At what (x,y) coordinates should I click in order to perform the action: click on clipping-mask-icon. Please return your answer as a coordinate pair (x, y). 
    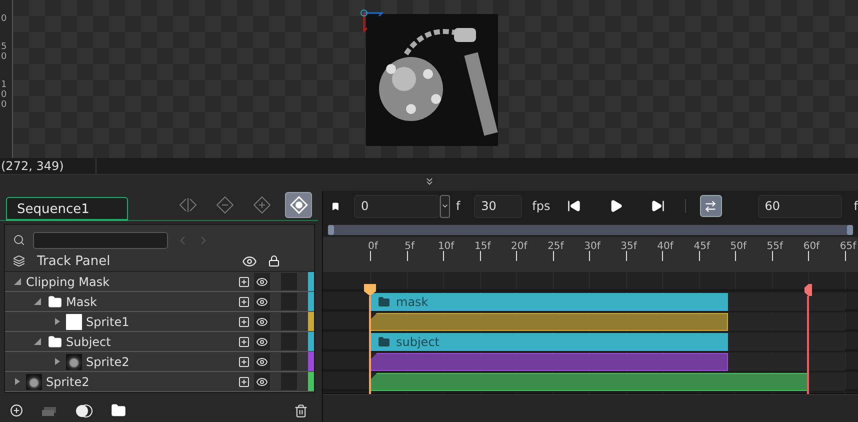
    Looking at the image, I should click on (84, 411).